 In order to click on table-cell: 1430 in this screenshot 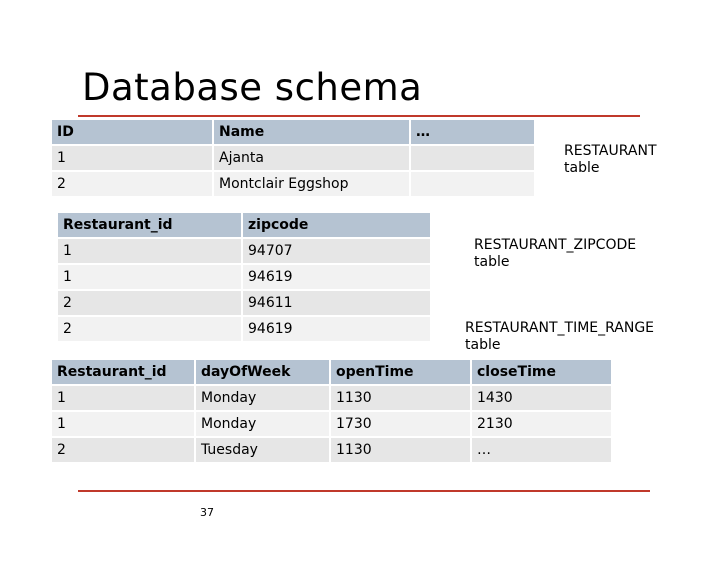, I will do `click(541, 398)`.